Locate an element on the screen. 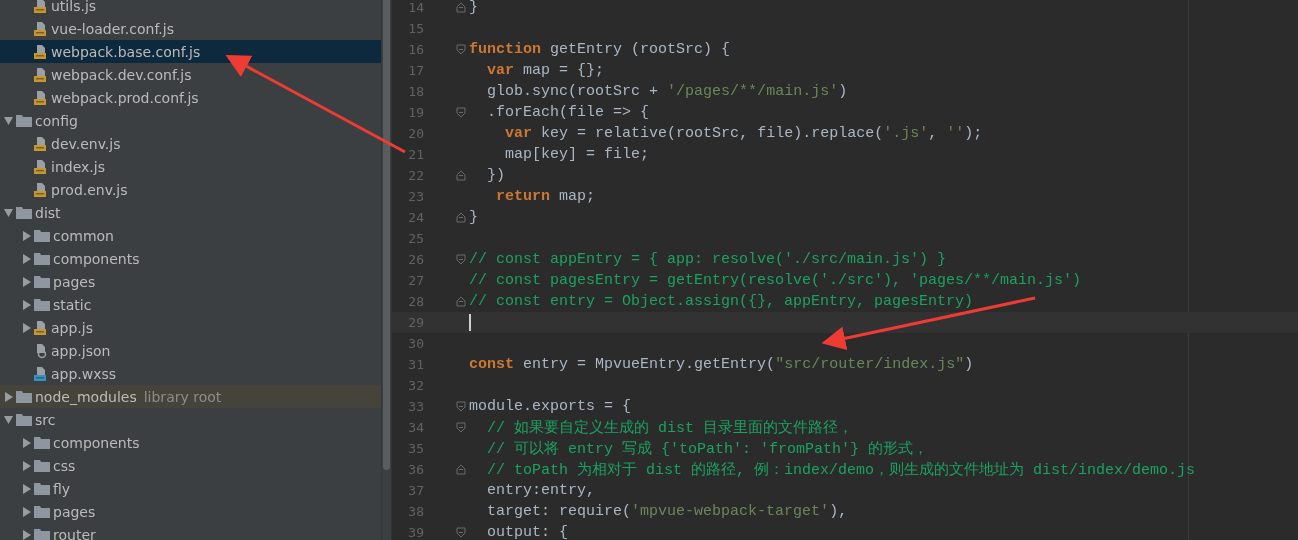  scrollbar-thumb is located at coordinates (386, 235).